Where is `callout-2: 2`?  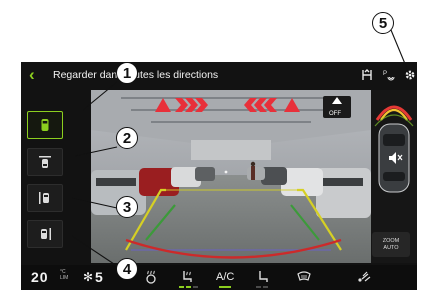
callout-2: 2 is located at coordinates (127, 138).